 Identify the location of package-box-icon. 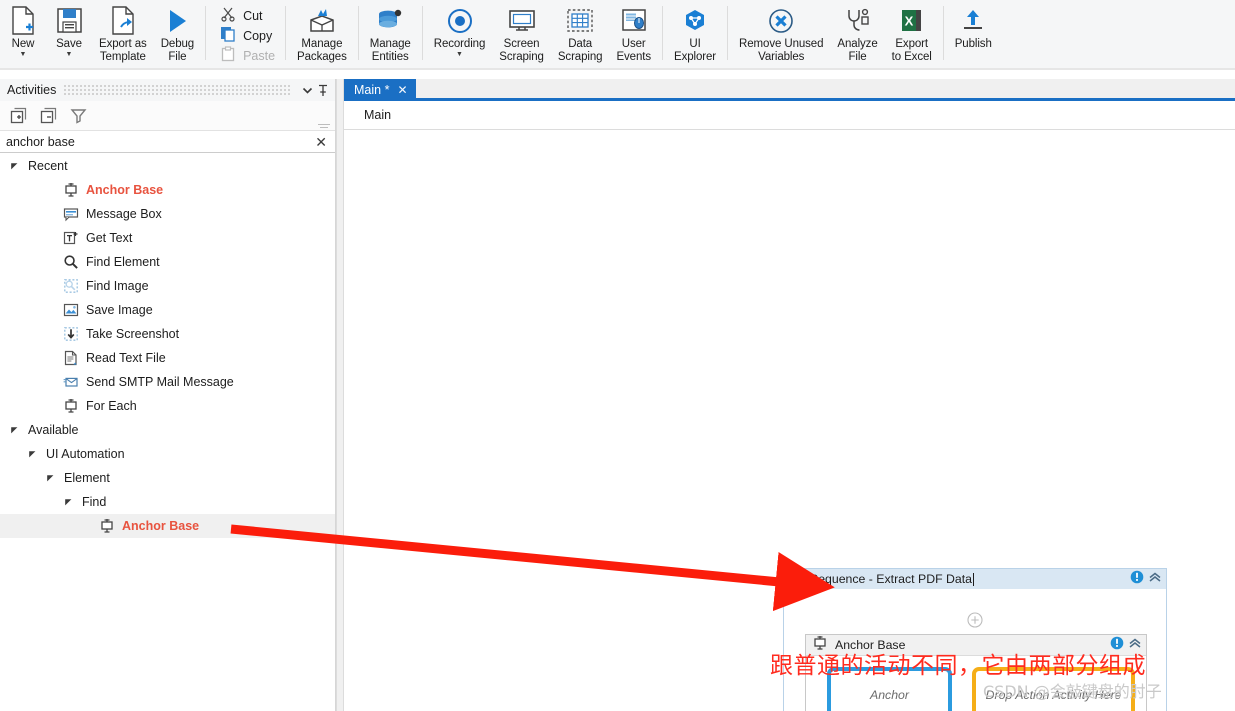
(322, 21).